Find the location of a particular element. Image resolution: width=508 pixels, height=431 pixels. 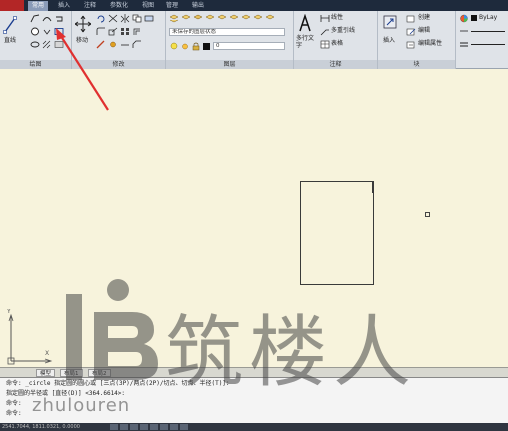

layer-previous-icon is located at coordinates (210, 18).